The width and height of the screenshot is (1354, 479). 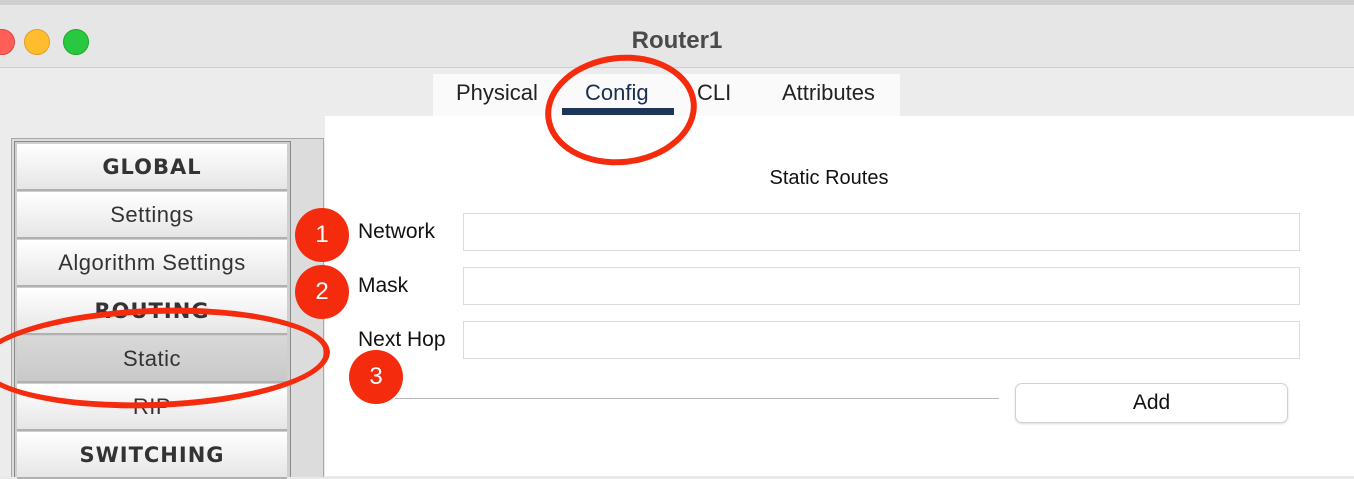 What do you see at coordinates (152, 455) in the screenshot?
I see `sidebar-header-switching: SWITCHING` at bounding box center [152, 455].